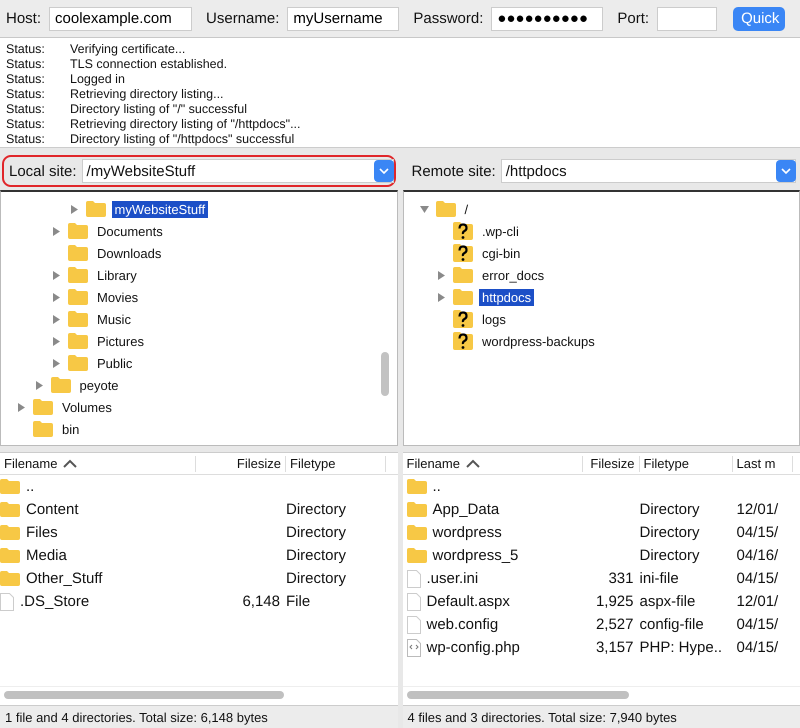 Image resolution: width=800 pixels, height=728 pixels. Describe the element at coordinates (762, 464) in the screenshot. I see `column-header: Last m` at that location.